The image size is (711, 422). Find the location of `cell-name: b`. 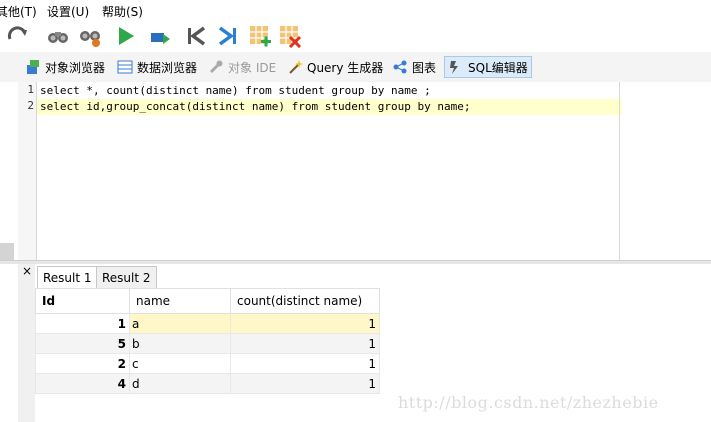

cell-name: b is located at coordinates (180, 343).